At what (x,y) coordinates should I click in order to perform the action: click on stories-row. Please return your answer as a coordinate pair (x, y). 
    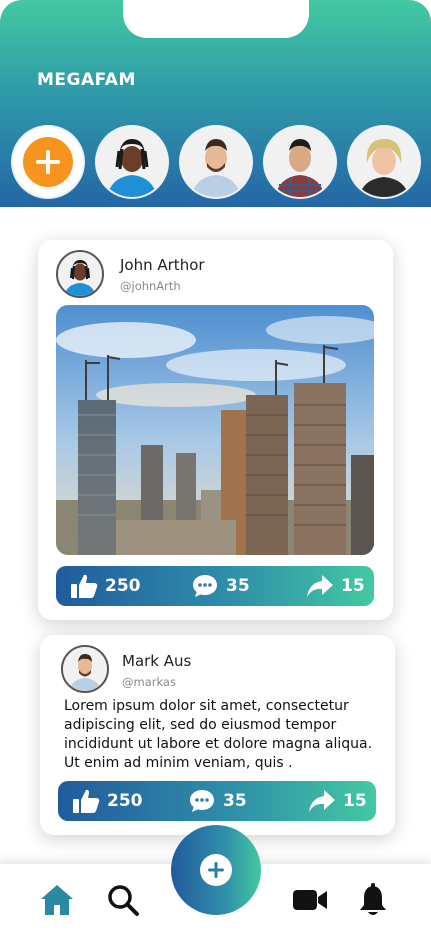
    Looking at the image, I should click on (222, 162).